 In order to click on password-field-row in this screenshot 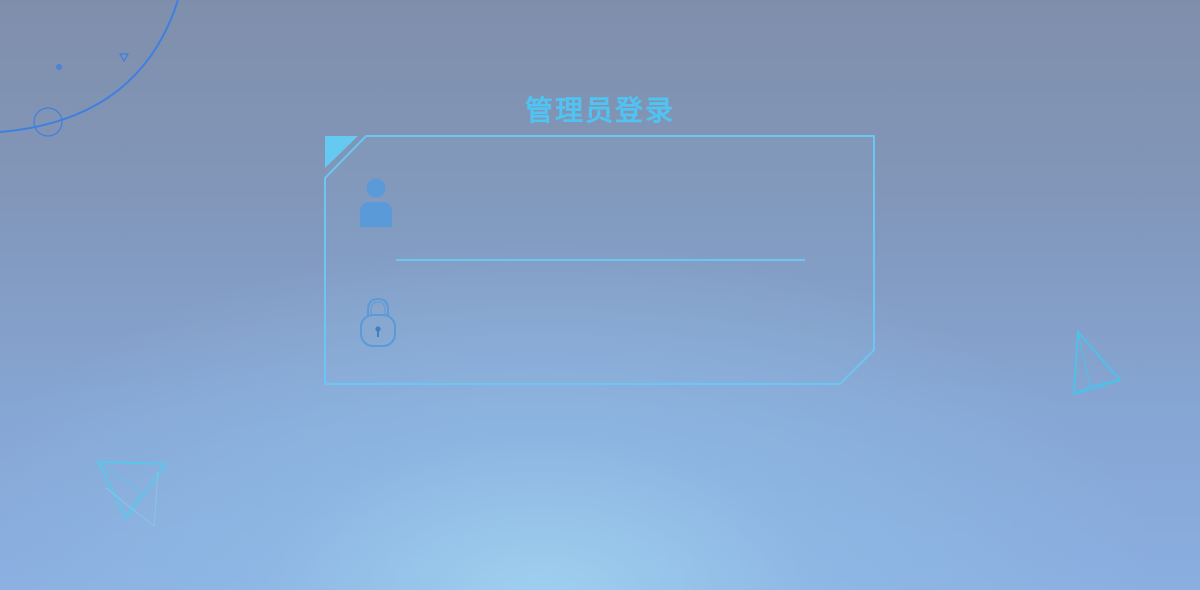, I will do `click(585, 322)`.